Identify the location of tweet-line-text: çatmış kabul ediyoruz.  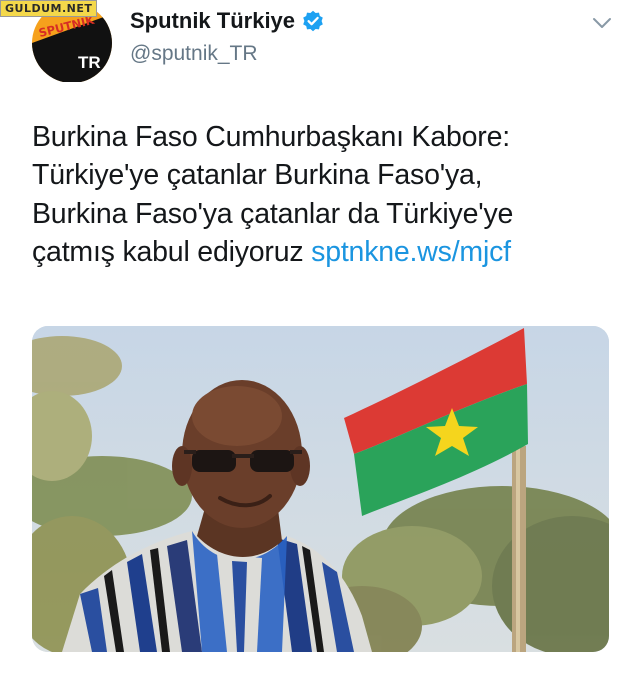
(172, 251).